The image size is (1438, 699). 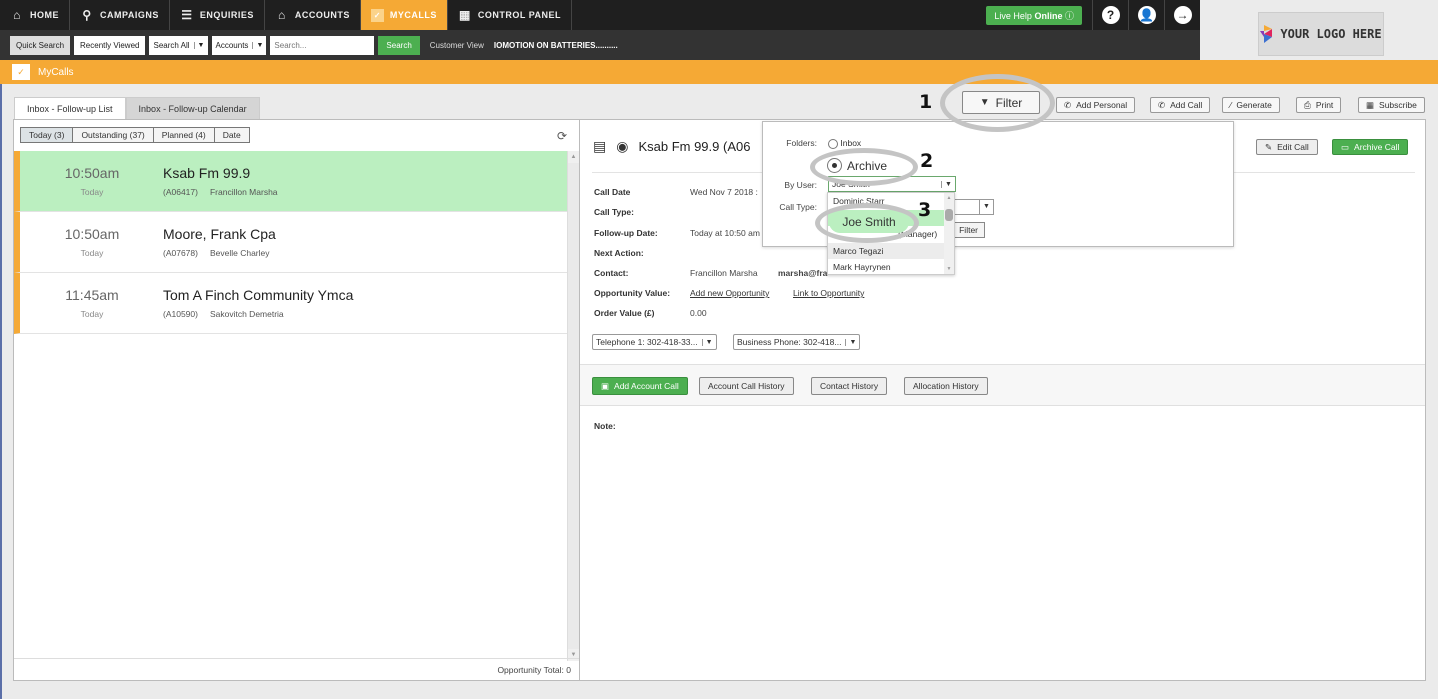 What do you see at coordinates (192, 108) in the screenshot?
I see `tab-follow-up-calendar: Inbox - Follow-up Calendar` at bounding box center [192, 108].